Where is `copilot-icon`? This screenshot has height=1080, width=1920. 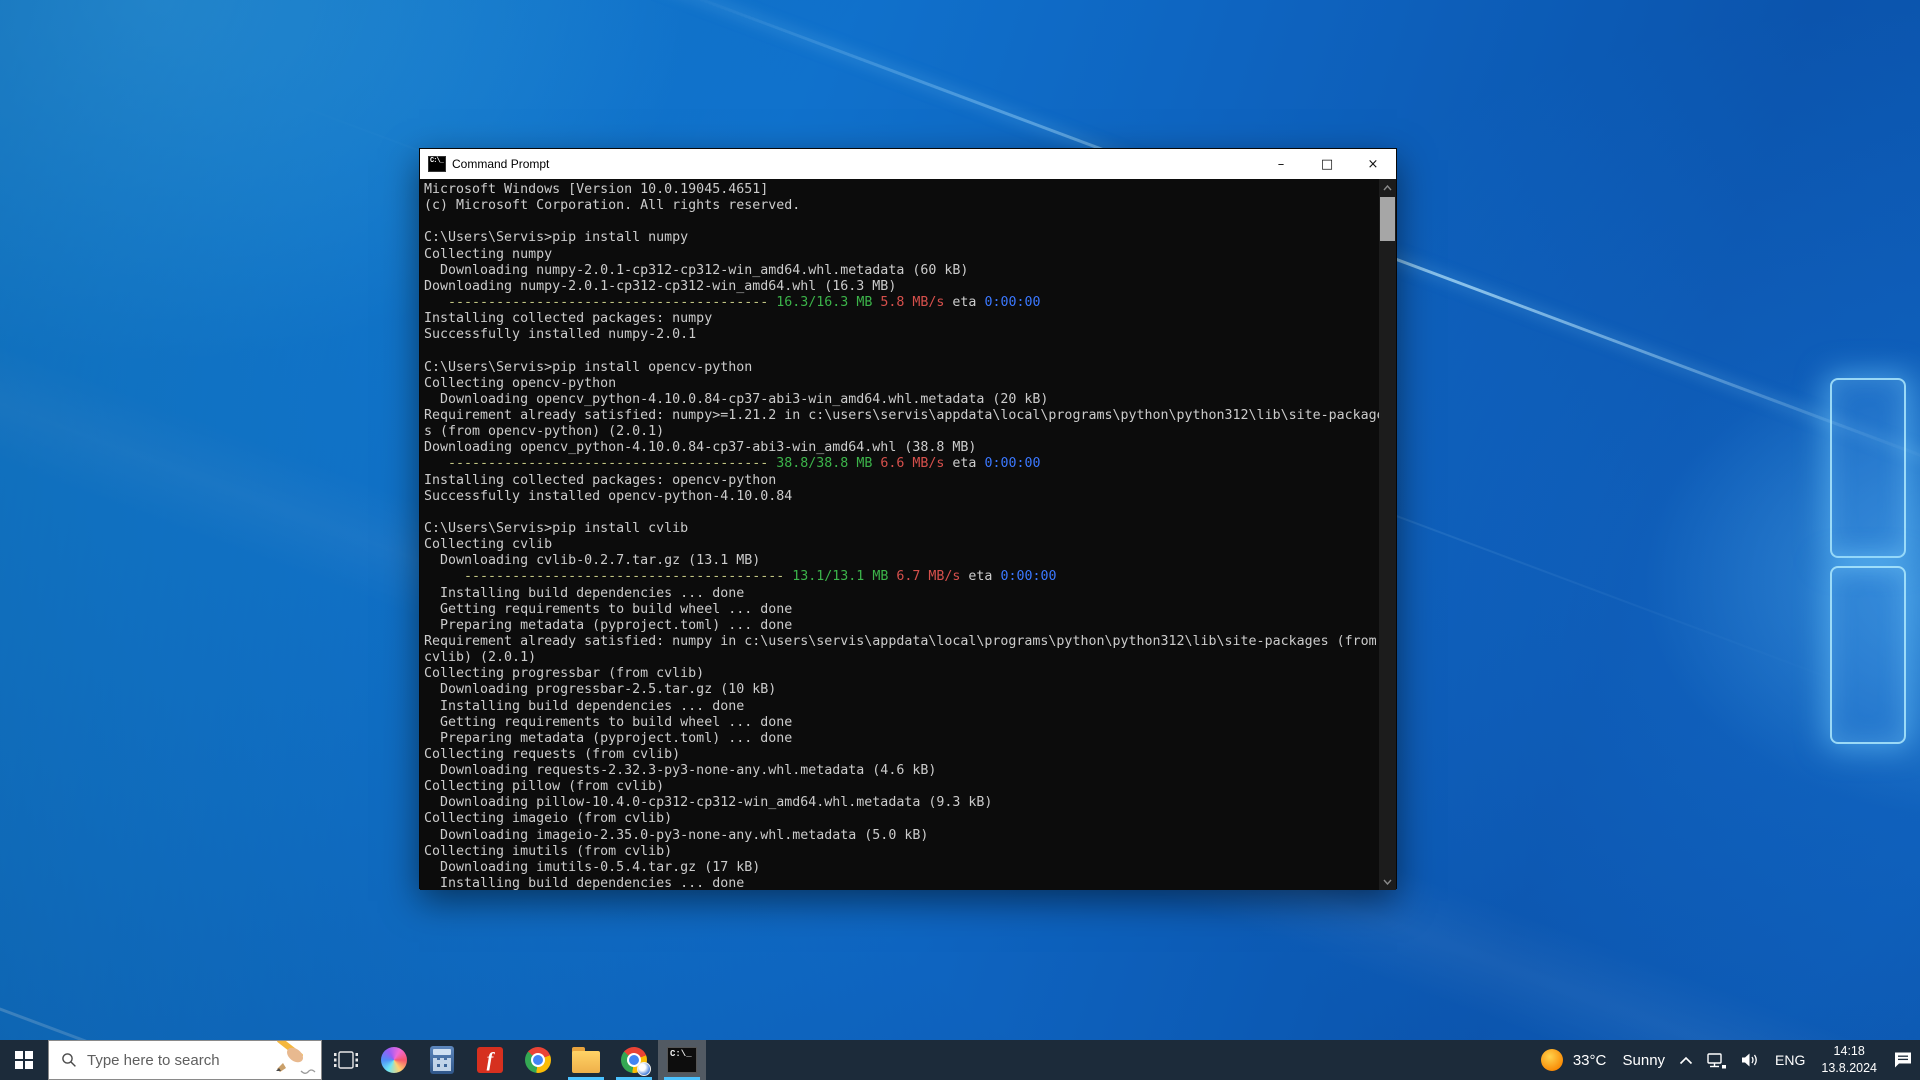 copilot-icon is located at coordinates (394, 1060).